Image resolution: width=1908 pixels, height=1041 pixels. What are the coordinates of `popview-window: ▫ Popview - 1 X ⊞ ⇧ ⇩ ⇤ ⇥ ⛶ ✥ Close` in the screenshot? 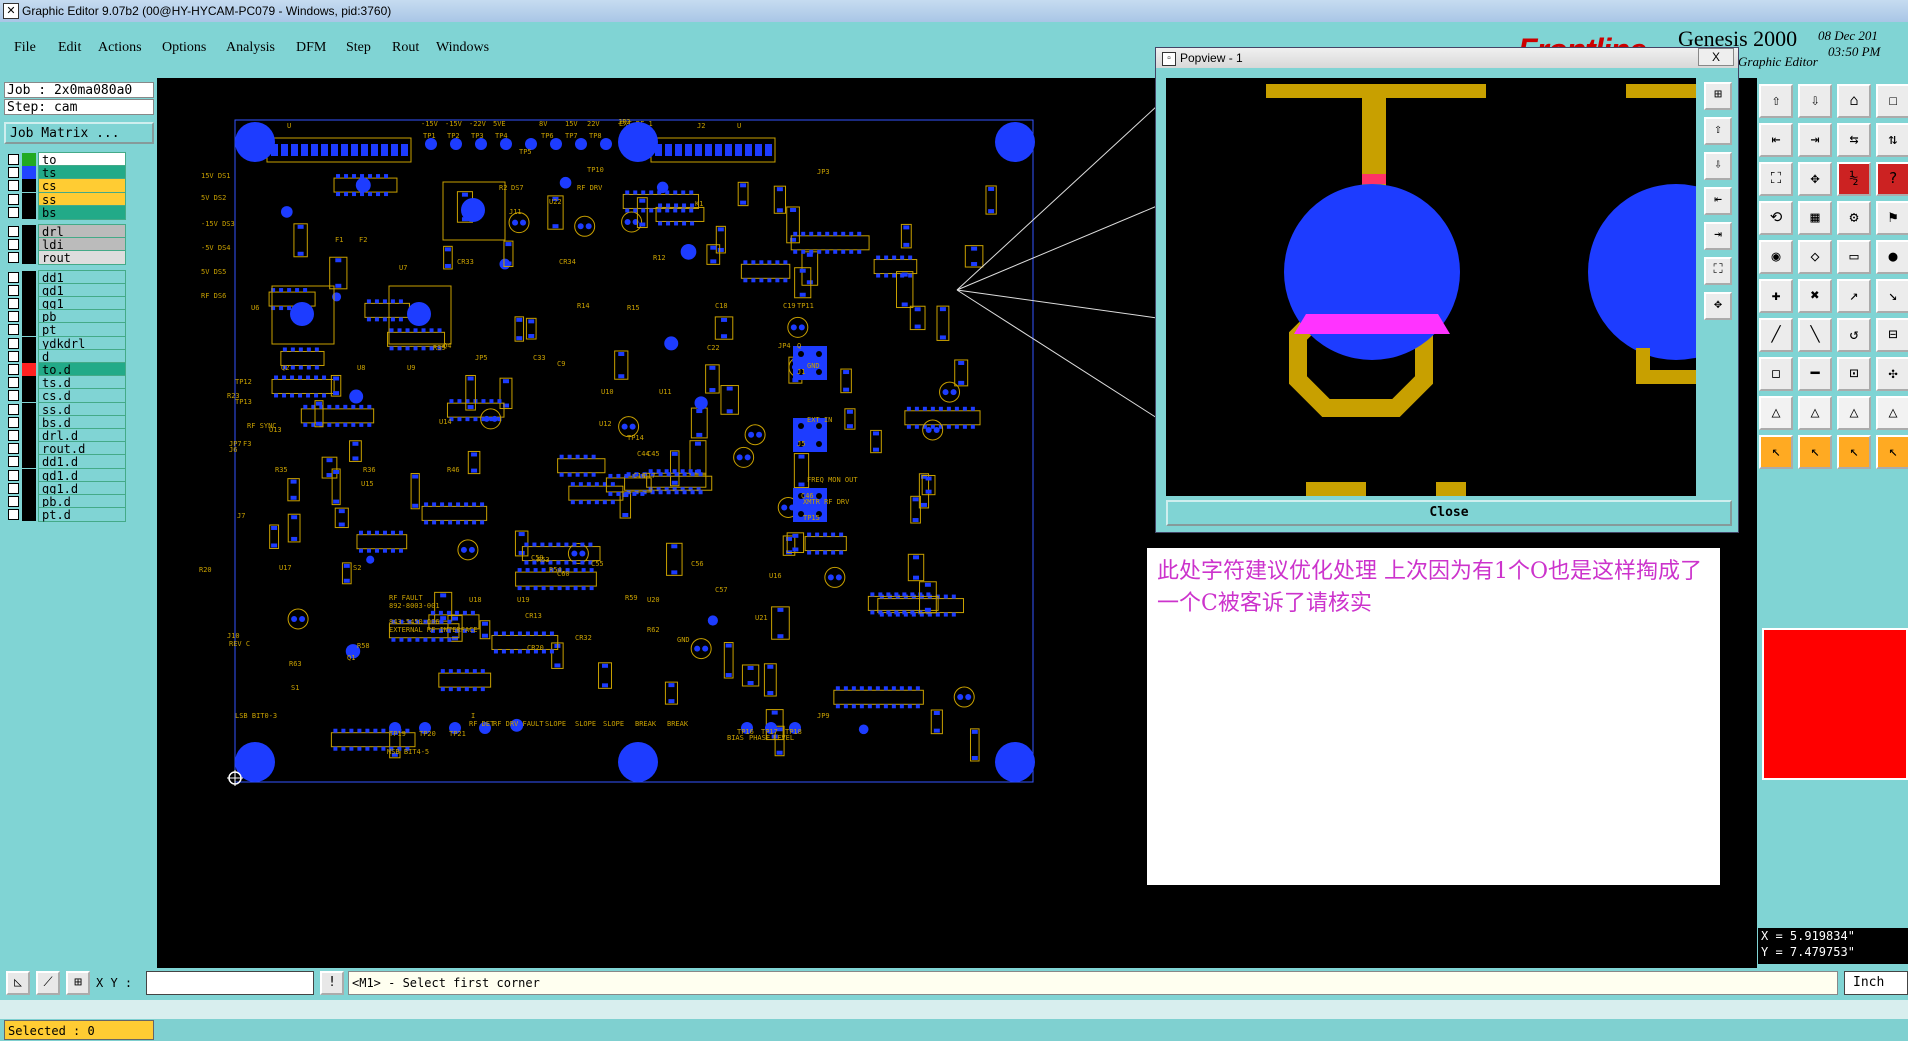 It's located at (1447, 290).